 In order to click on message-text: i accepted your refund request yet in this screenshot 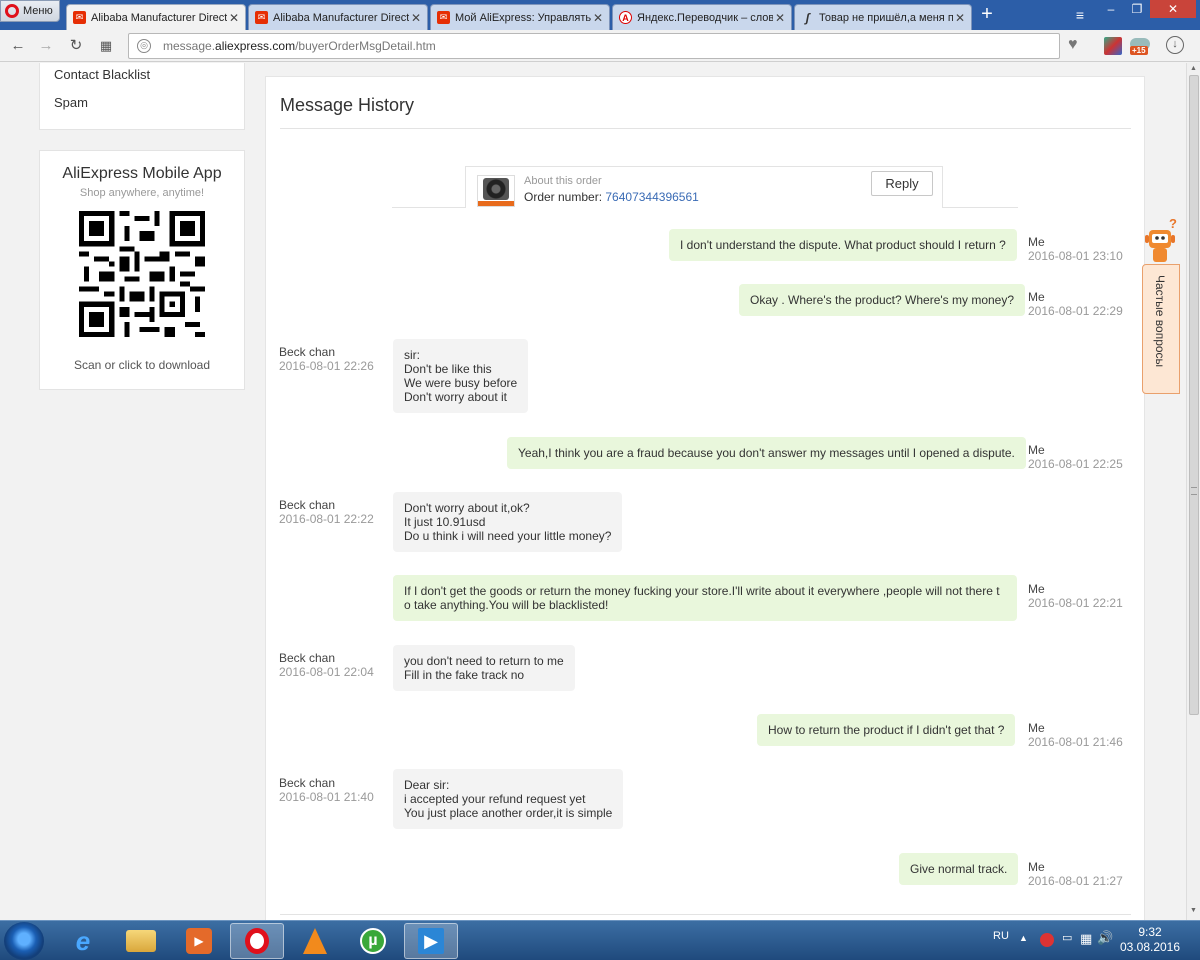, I will do `click(495, 799)`.